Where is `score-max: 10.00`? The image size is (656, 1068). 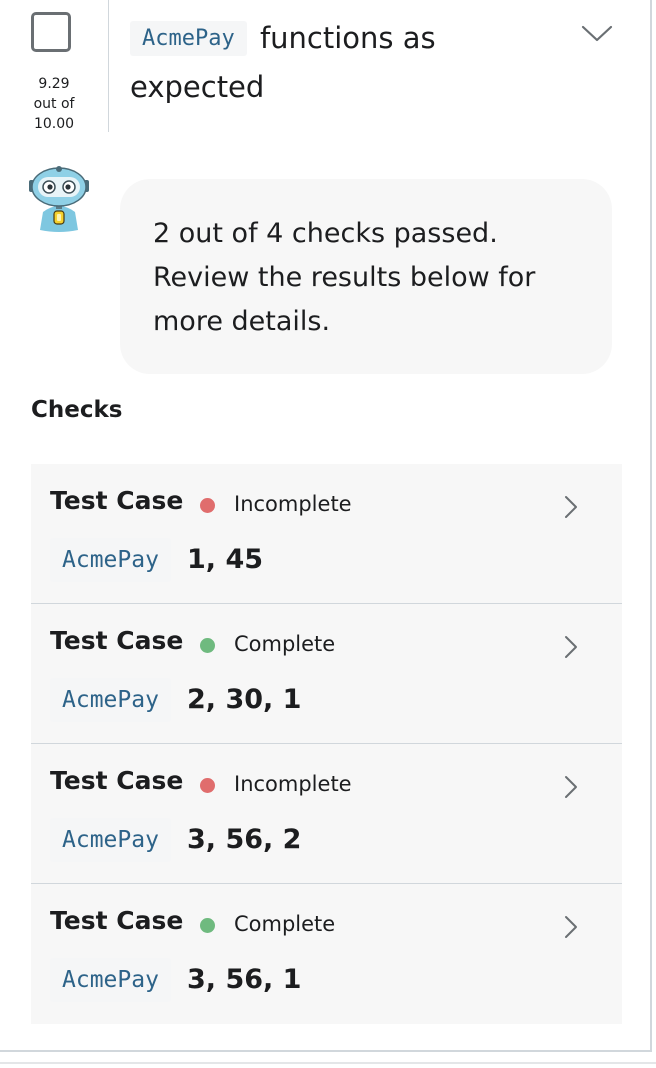 score-max: 10.00 is located at coordinates (54, 124).